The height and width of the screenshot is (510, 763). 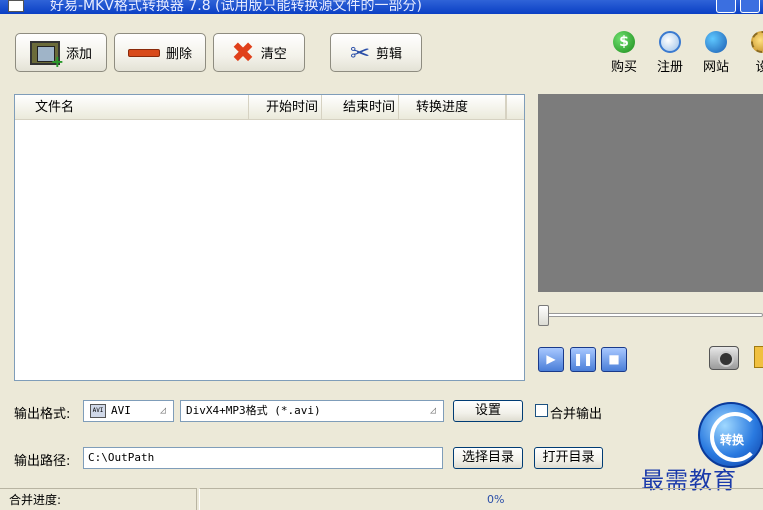 I want to click on merge-progress-label: 合并进度:, so click(x=35, y=500).